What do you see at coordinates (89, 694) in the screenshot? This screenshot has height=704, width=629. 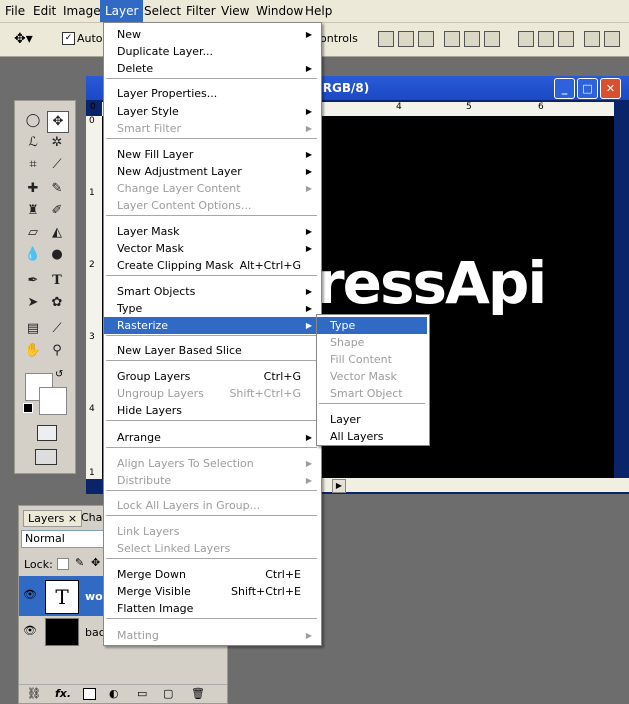 I see `add-mask-icon` at bounding box center [89, 694].